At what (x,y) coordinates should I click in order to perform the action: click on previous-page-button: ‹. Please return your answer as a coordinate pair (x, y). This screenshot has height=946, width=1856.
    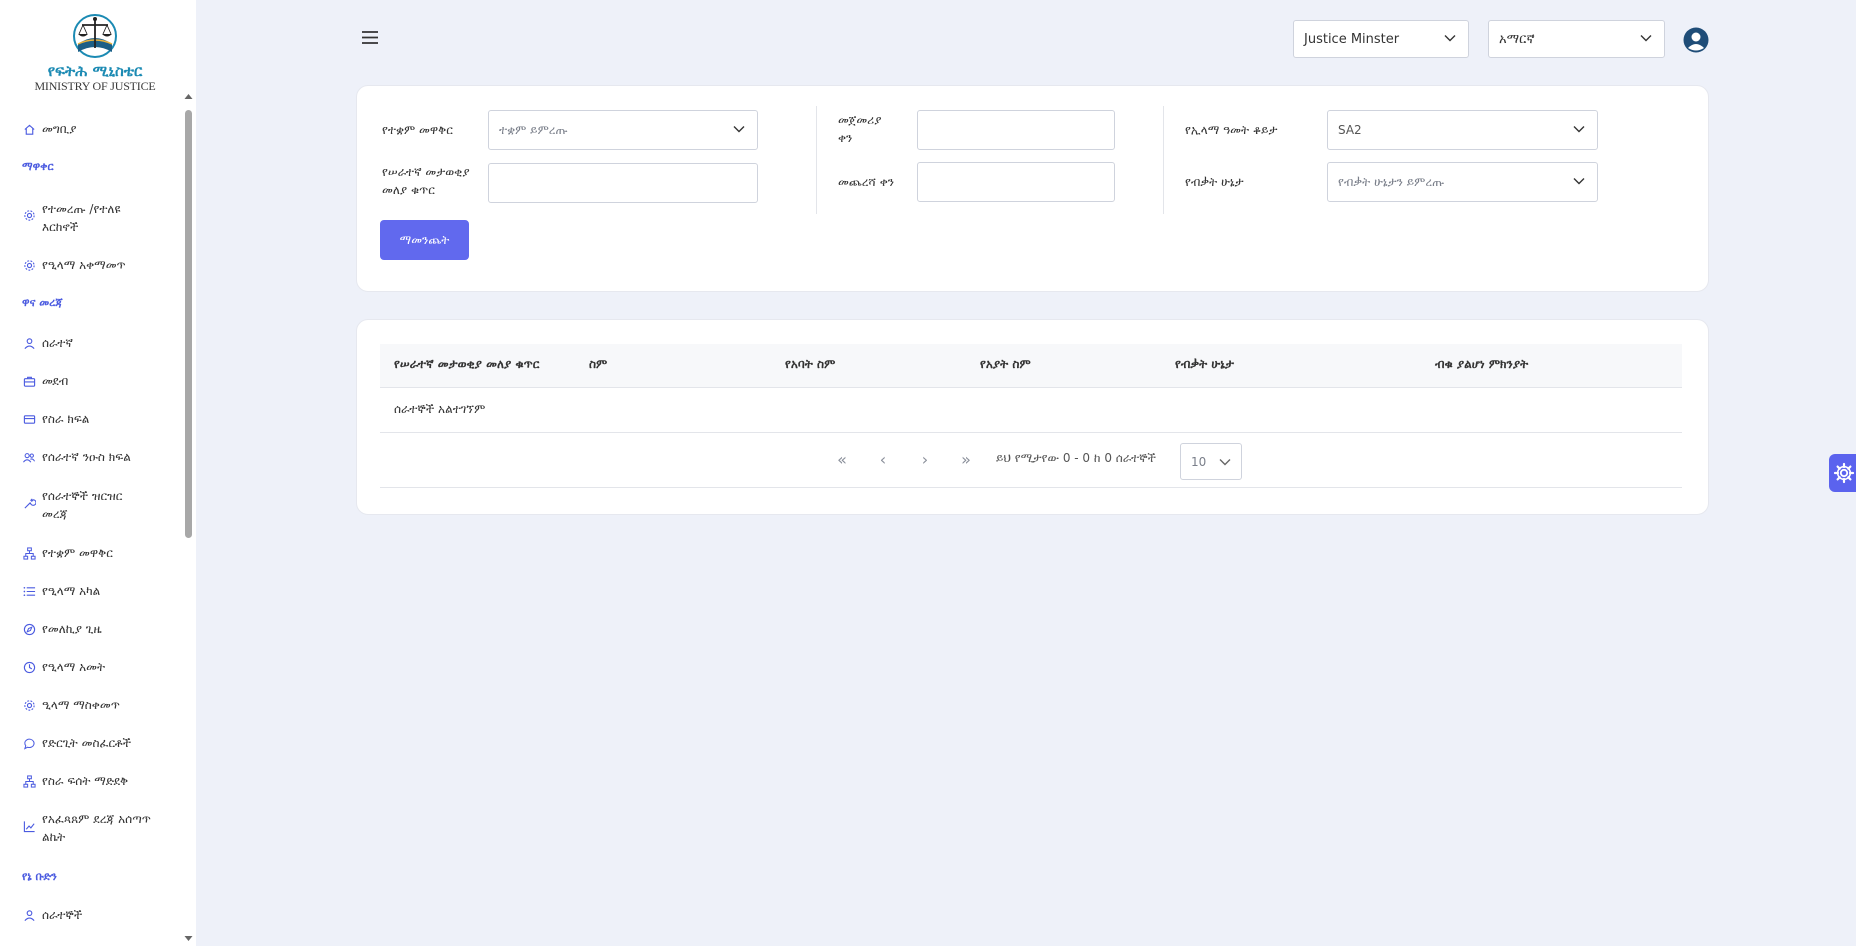
    Looking at the image, I should click on (883, 460).